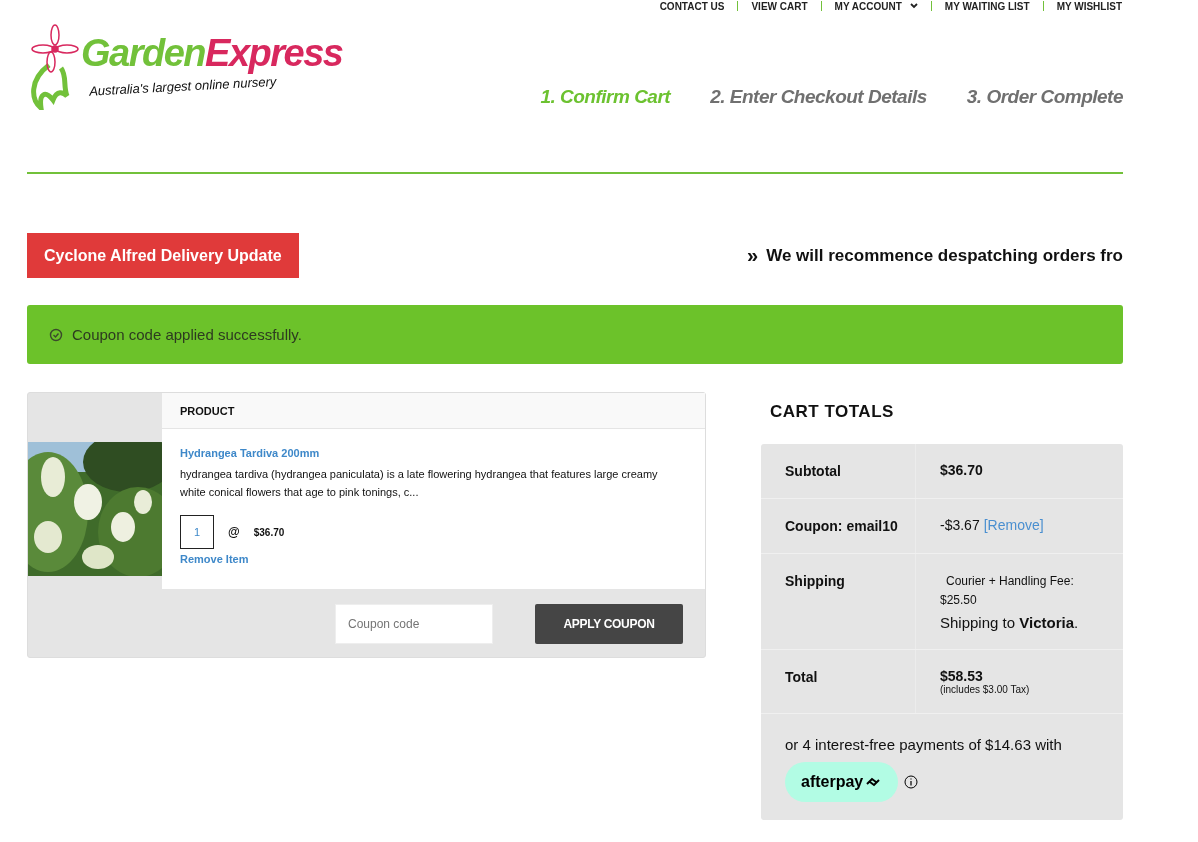 This screenshot has width=1198, height=842. I want to click on brand-name: Garden, so click(143, 53).